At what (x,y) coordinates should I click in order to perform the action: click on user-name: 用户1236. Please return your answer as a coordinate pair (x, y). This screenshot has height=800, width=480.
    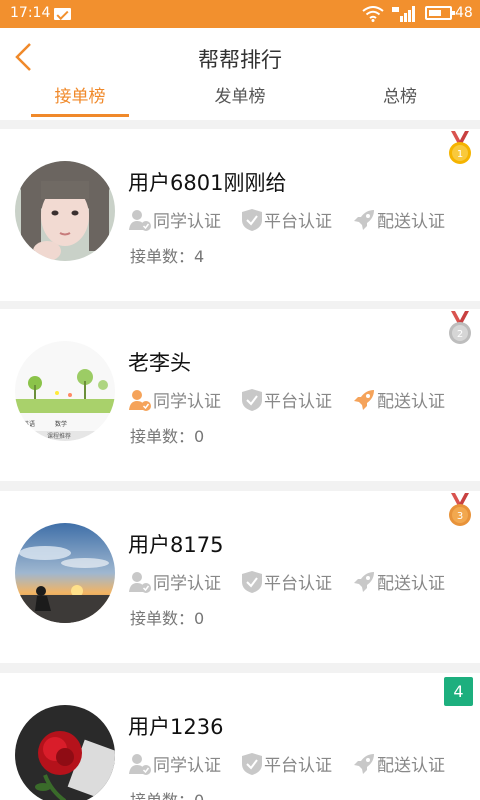
    Looking at the image, I should click on (176, 727).